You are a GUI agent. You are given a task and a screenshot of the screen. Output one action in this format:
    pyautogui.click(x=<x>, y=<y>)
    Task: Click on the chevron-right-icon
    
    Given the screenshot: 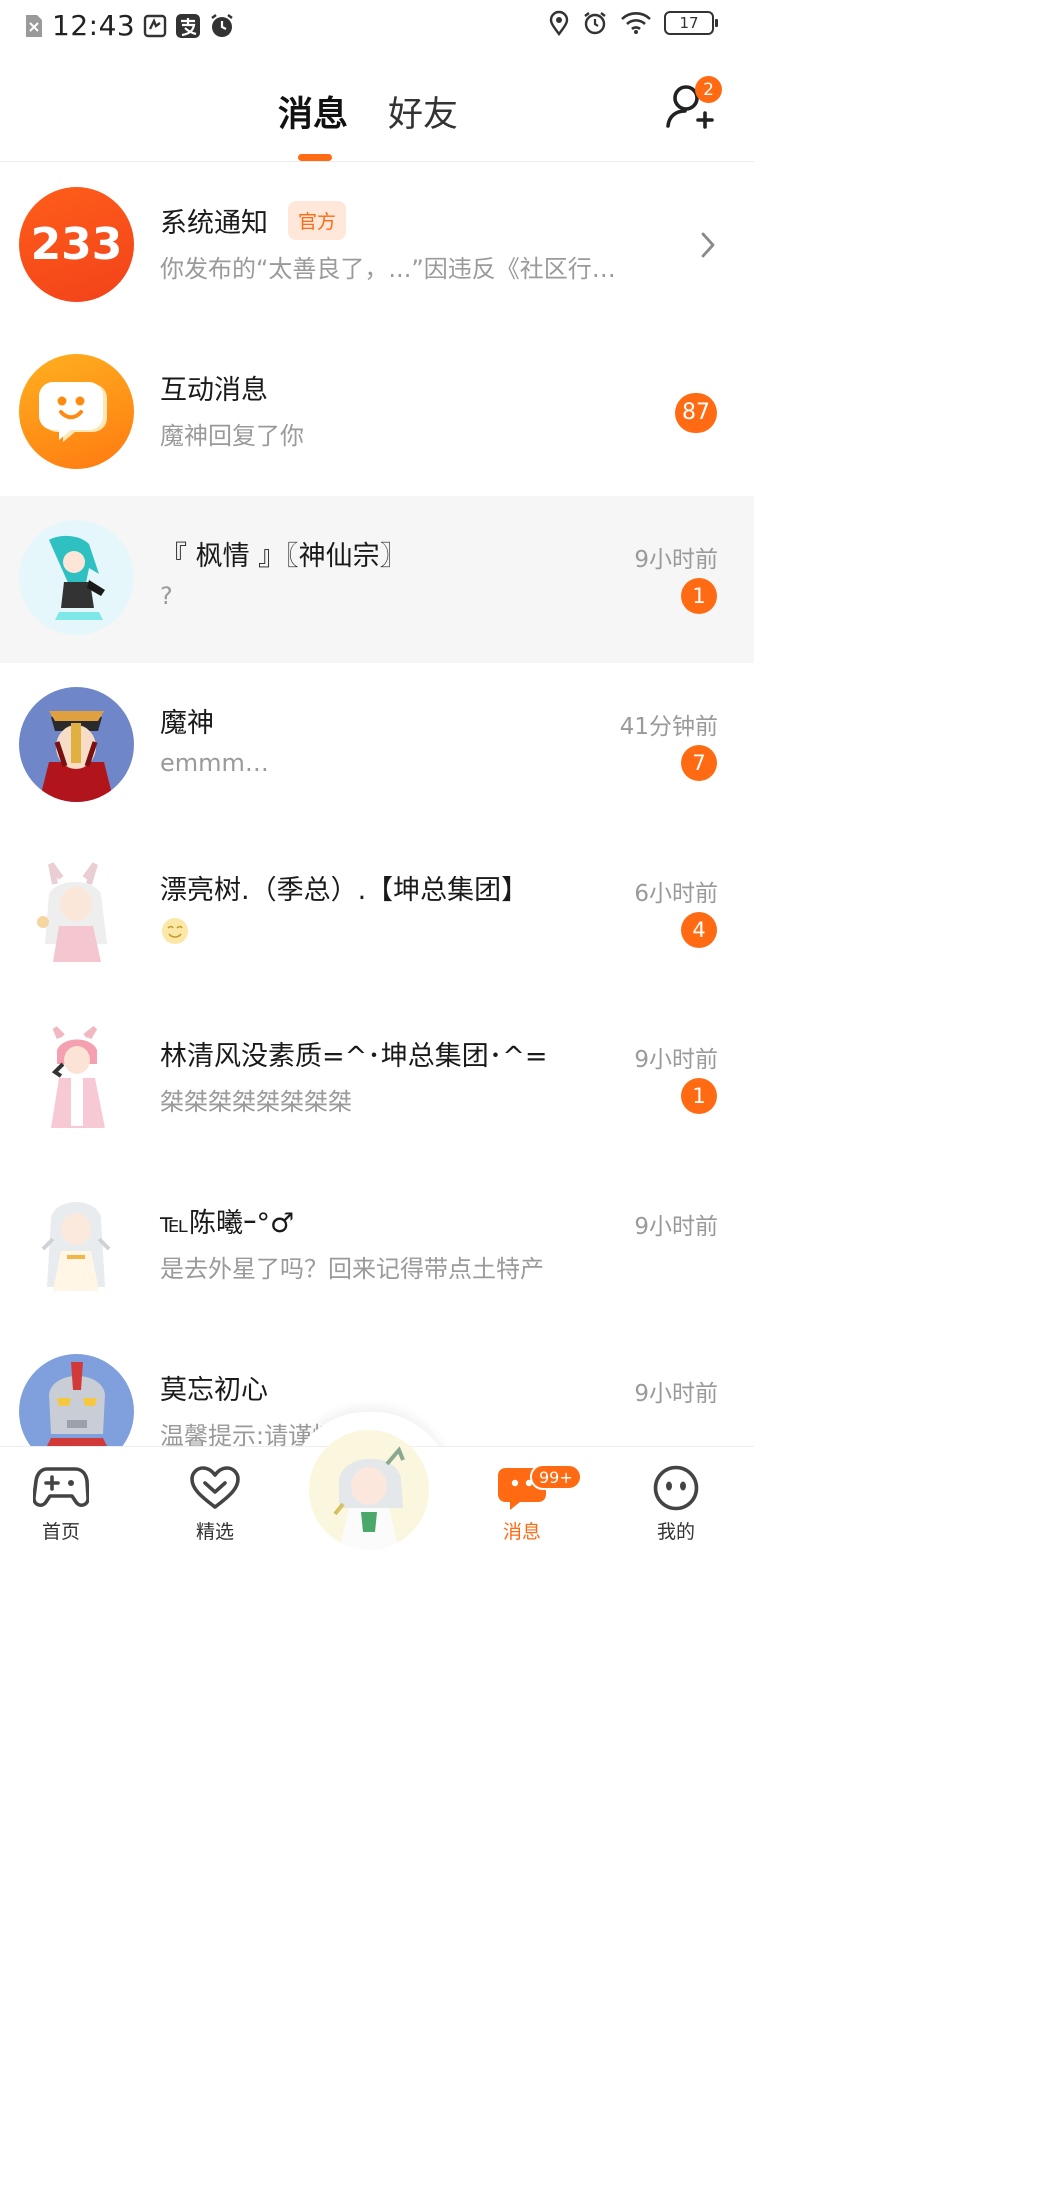 What is the action you would take?
    pyautogui.click(x=708, y=247)
    